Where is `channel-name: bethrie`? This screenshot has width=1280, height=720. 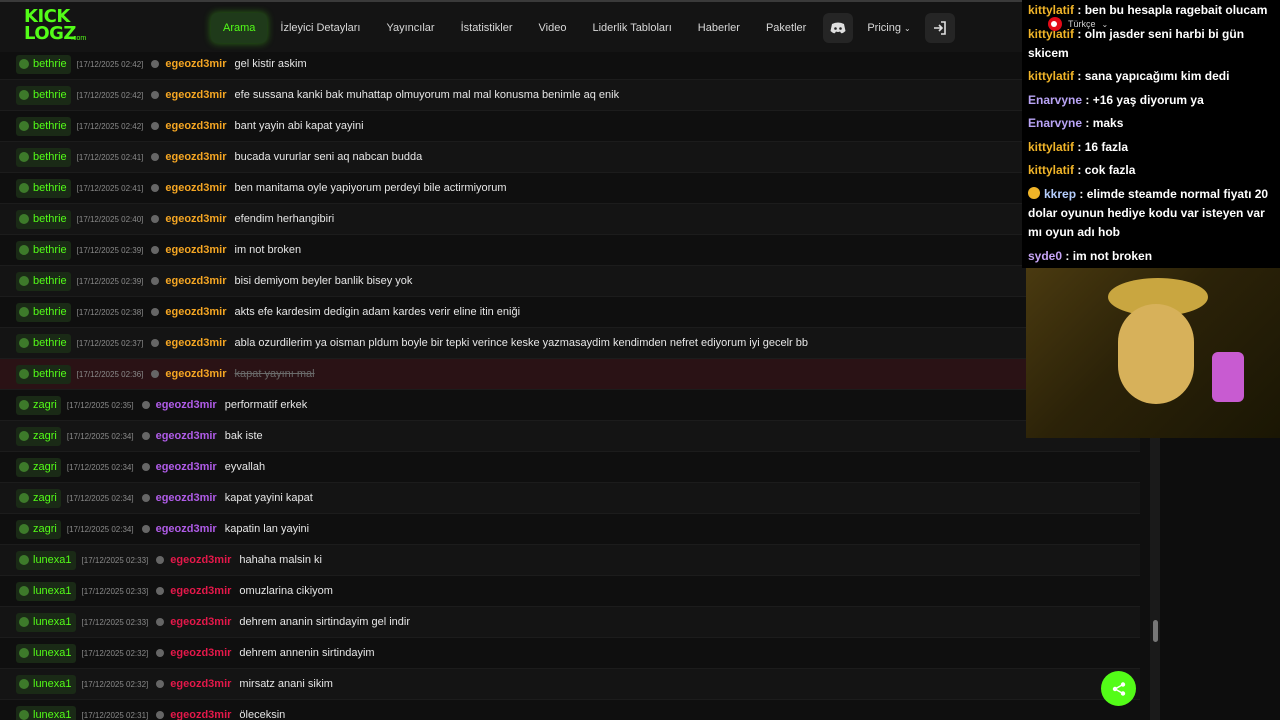 channel-name: bethrie is located at coordinates (50, 188).